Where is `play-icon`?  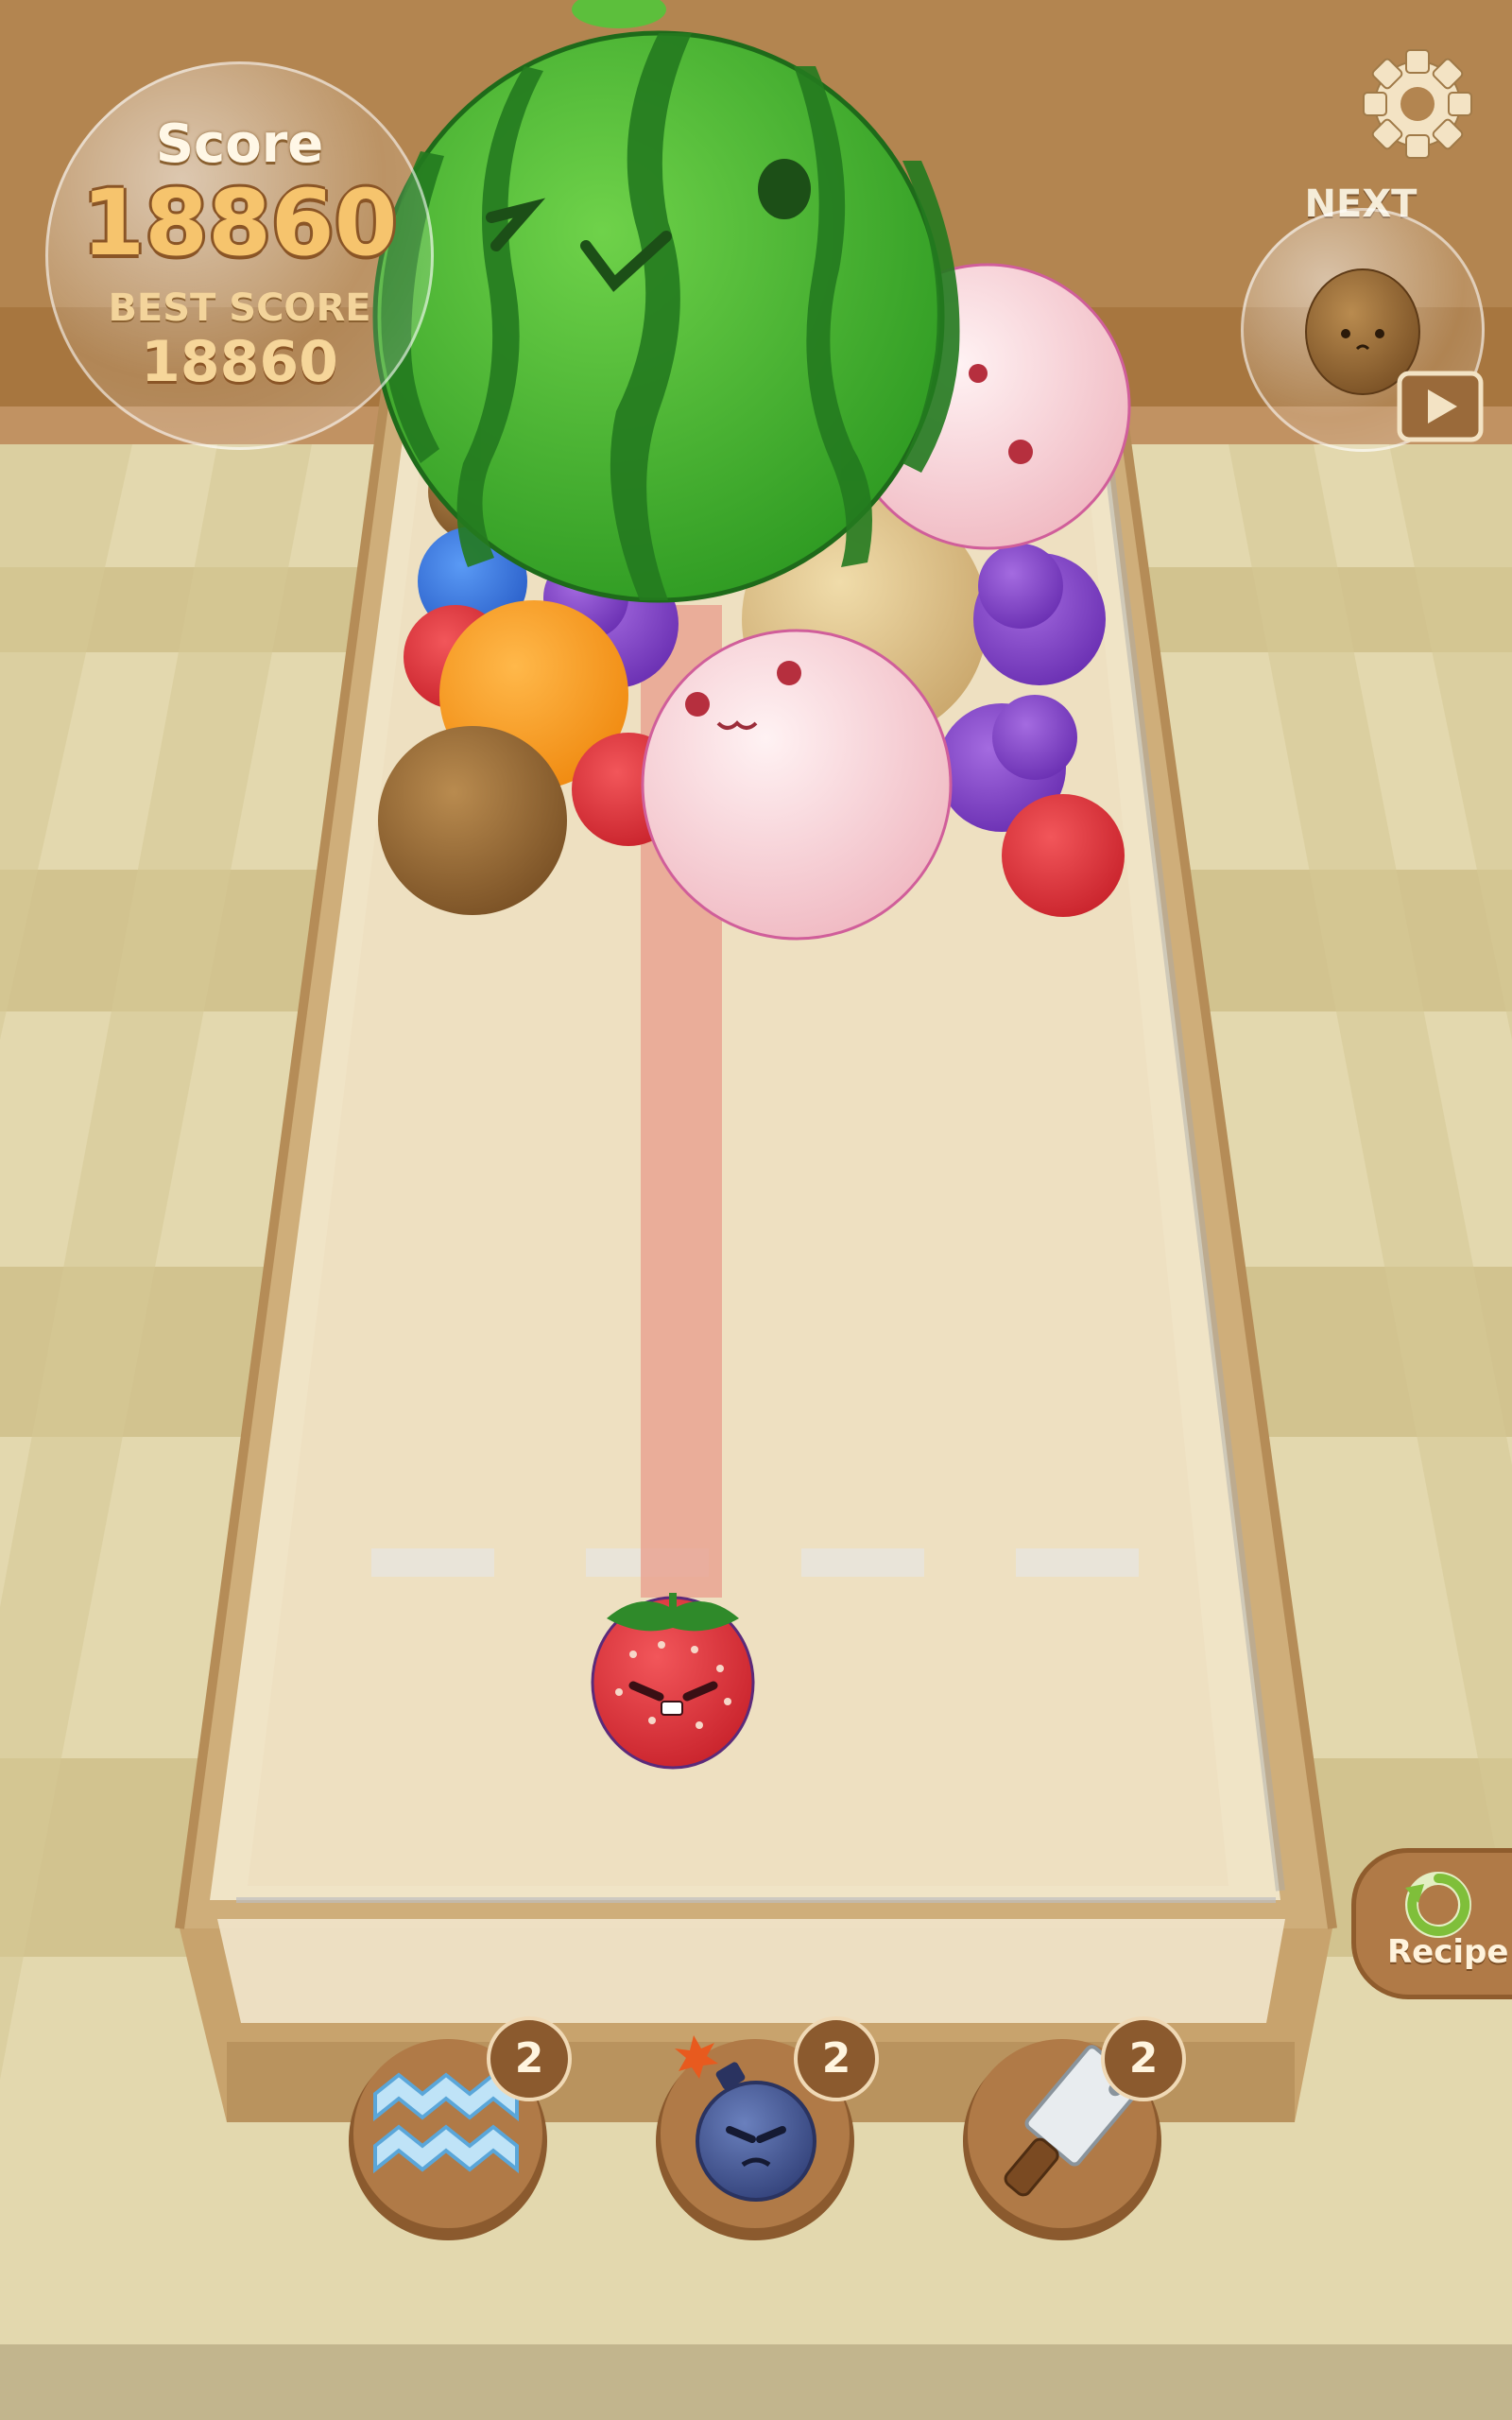
play-icon is located at coordinates (1440, 407).